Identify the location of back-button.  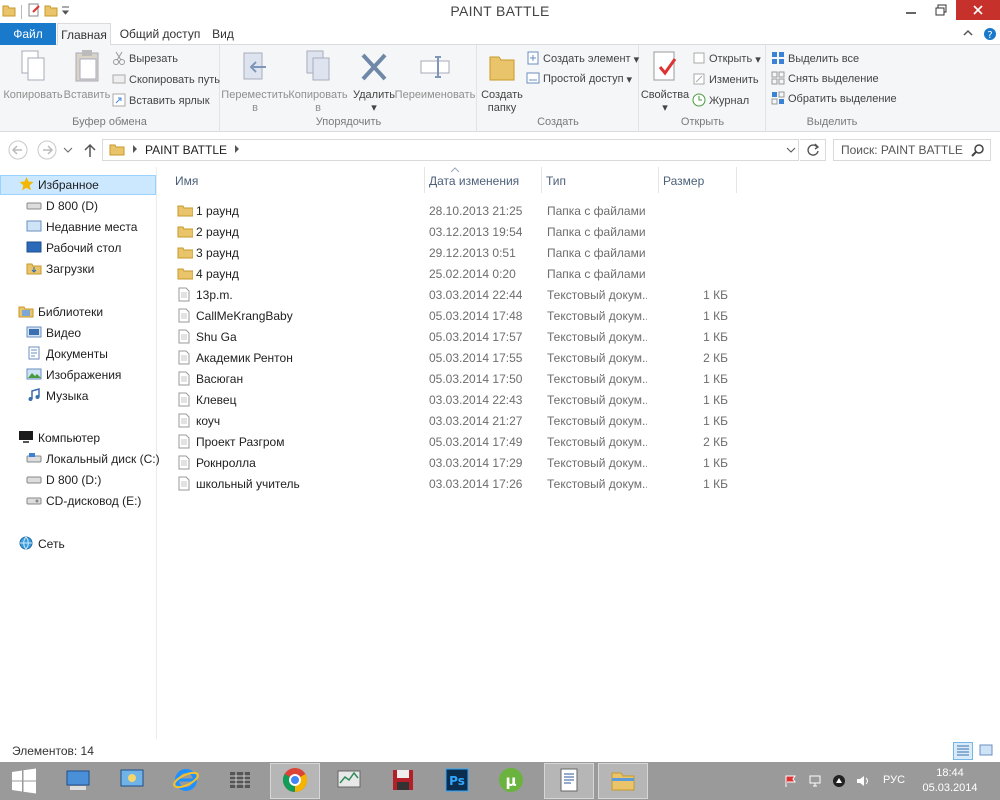
(18, 151).